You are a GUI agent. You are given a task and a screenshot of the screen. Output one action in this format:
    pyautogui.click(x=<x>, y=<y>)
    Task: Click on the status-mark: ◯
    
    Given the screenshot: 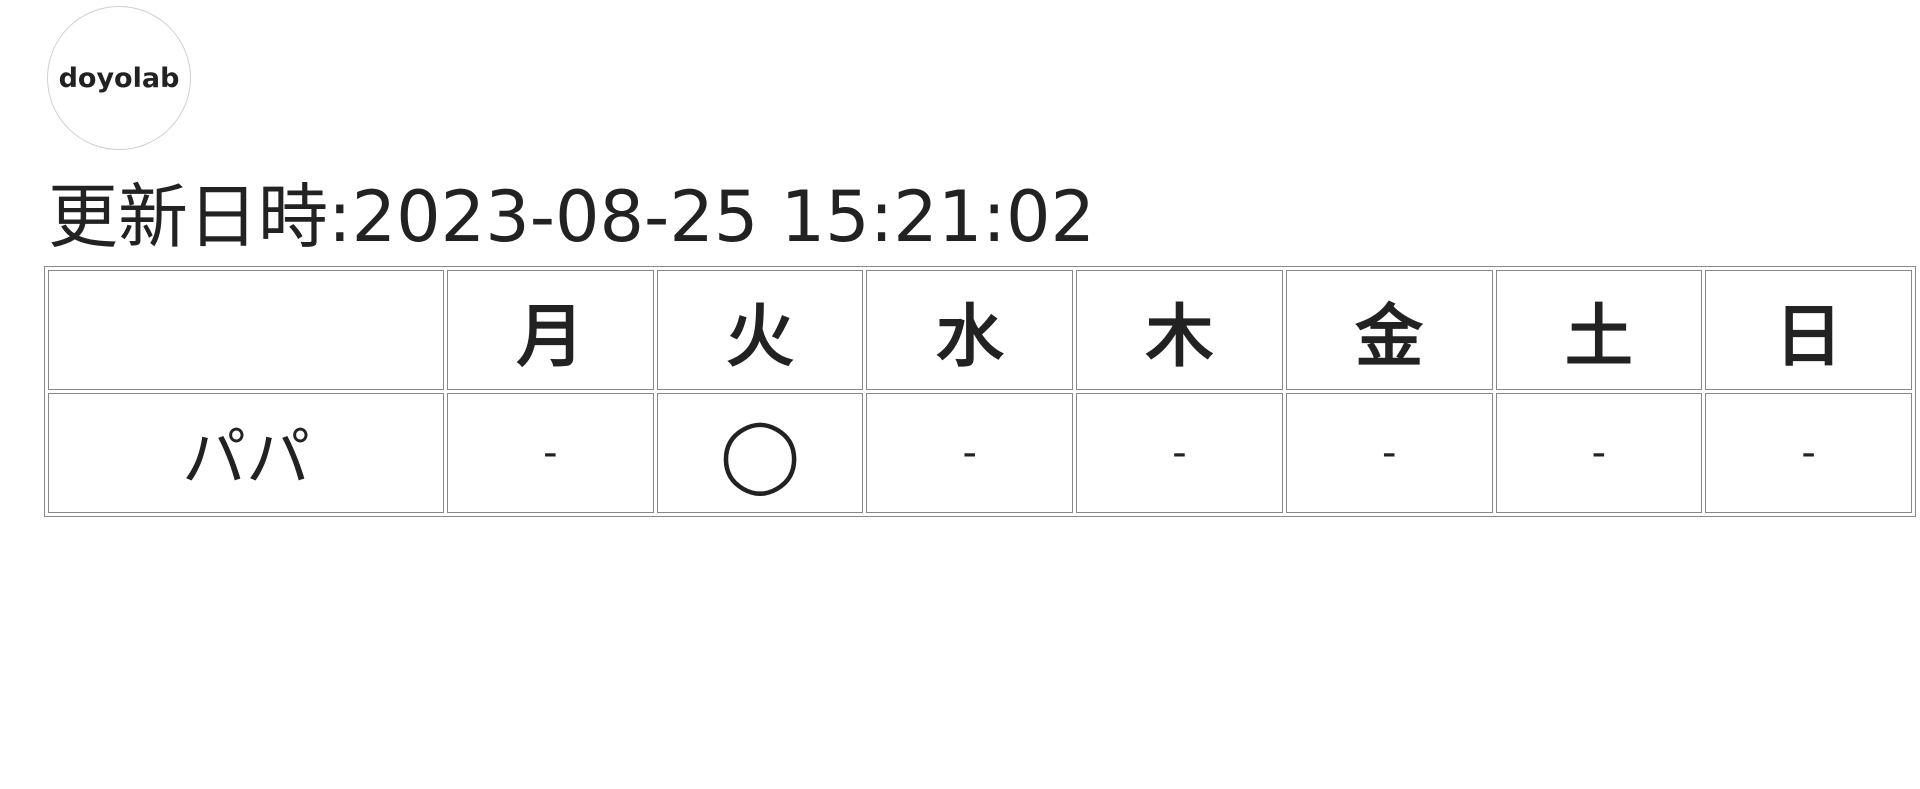 What is the action you would take?
    pyautogui.click(x=760, y=453)
    